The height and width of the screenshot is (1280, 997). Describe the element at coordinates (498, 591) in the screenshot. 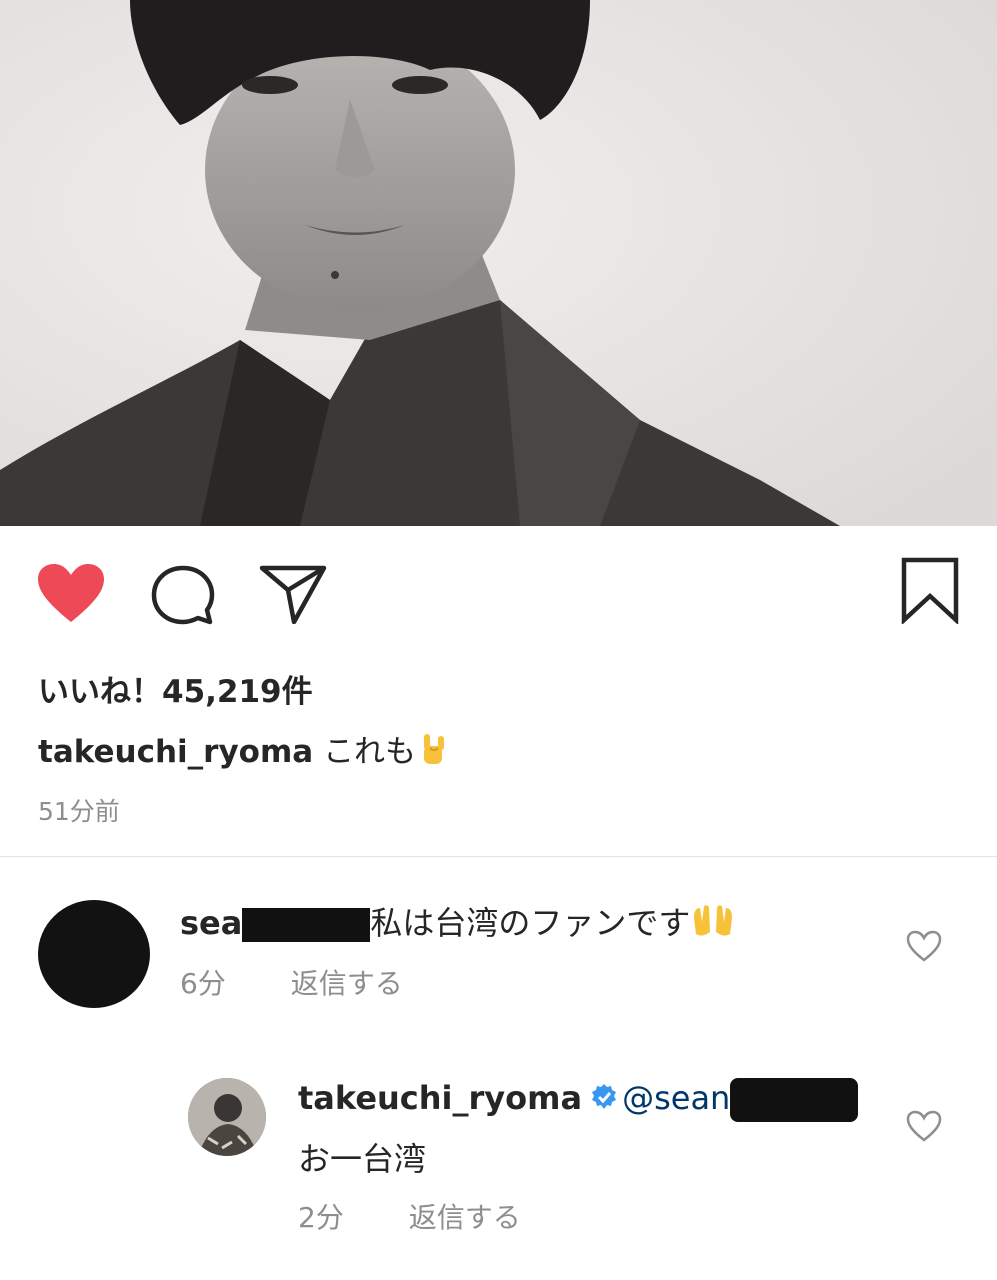

I see `post-actions-bar` at that location.